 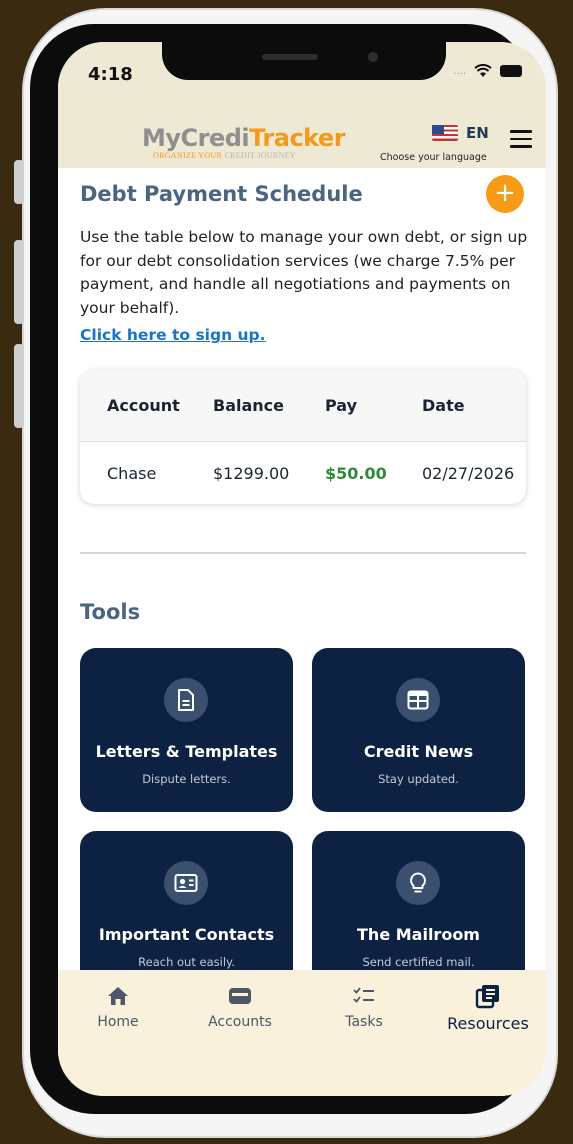 I want to click on wifi-icon, so click(x=483, y=70).